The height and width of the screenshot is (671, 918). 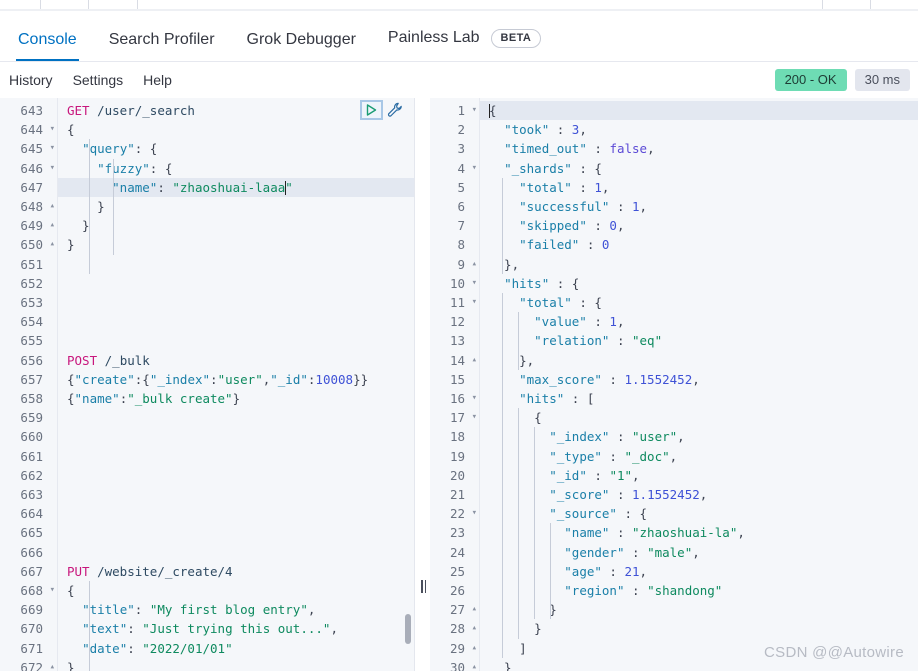 I want to click on code-line: "name" : "zhaoshuai-la",, so click(x=699, y=532).